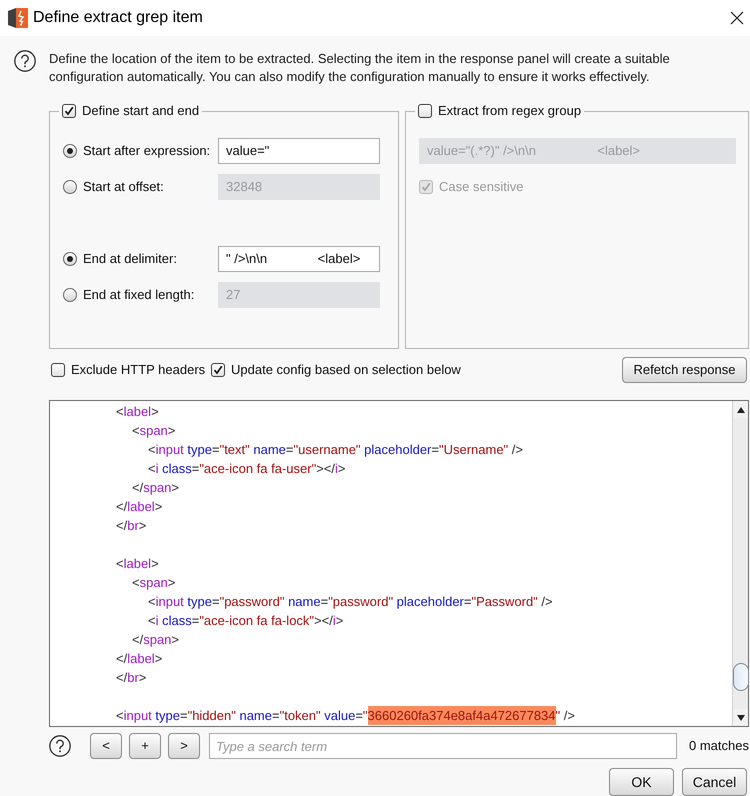 This screenshot has width=750, height=796. I want to click on checkbox-label: Extract from regex group, so click(510, 111).